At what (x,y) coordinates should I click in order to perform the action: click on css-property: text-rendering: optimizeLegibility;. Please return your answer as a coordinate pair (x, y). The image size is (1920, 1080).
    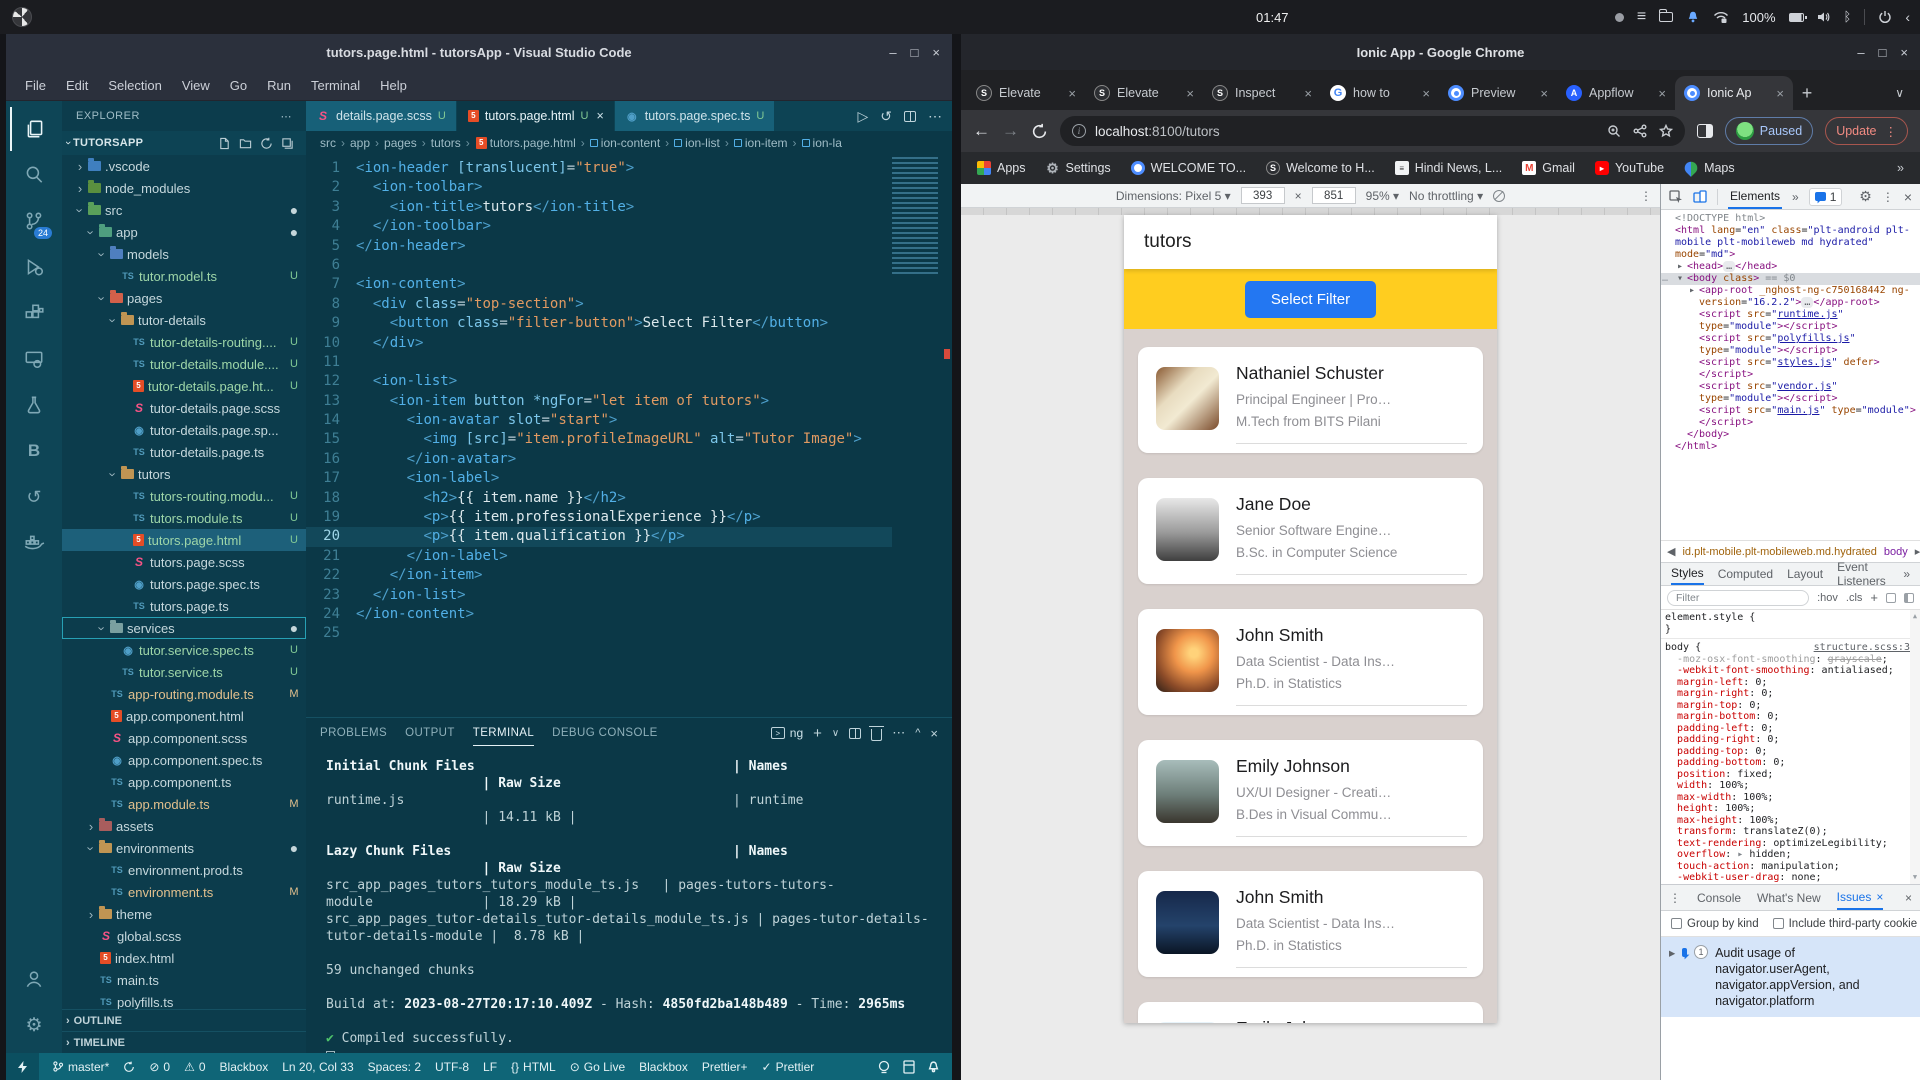
    Looking at the image, I should click on (1790, 844).